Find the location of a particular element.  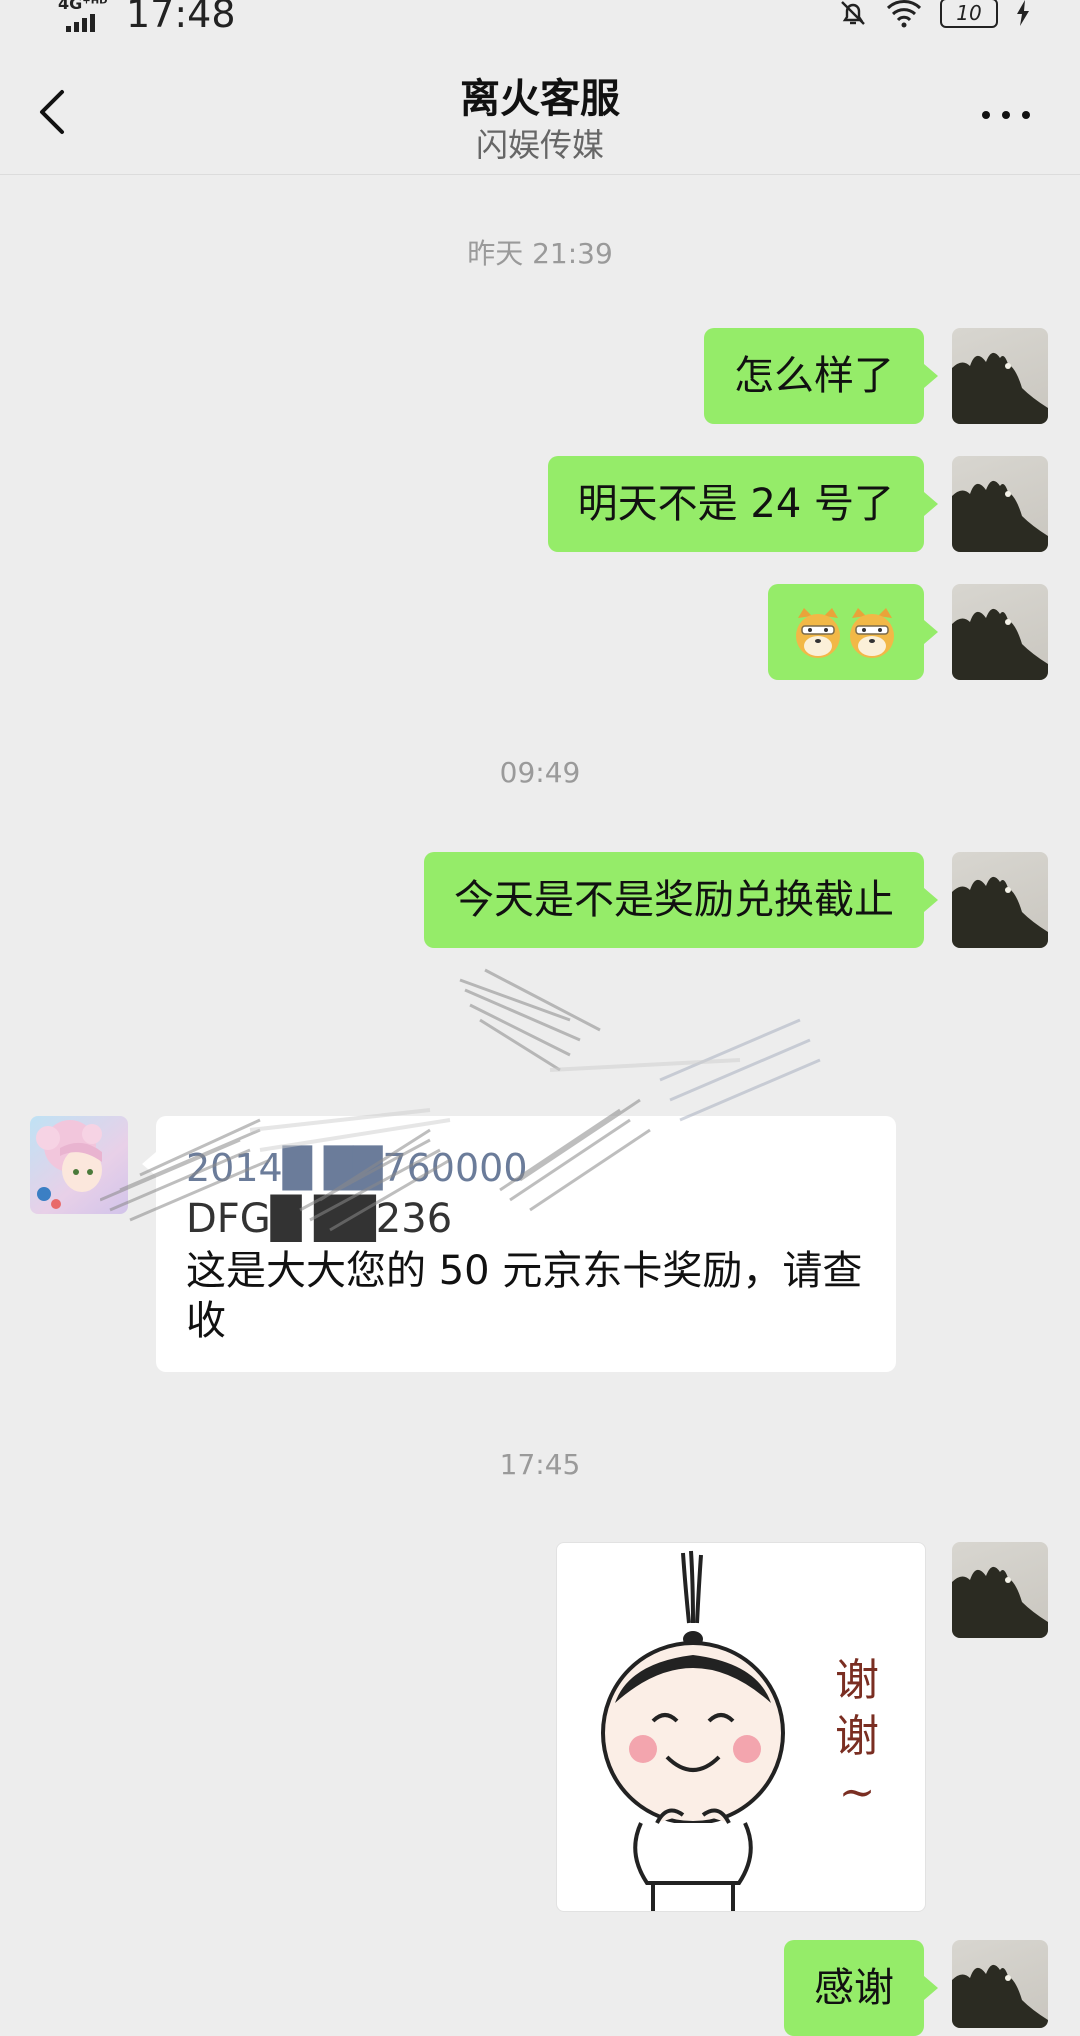

timestamp: 17:45 is located at coordinates (540, 1464).